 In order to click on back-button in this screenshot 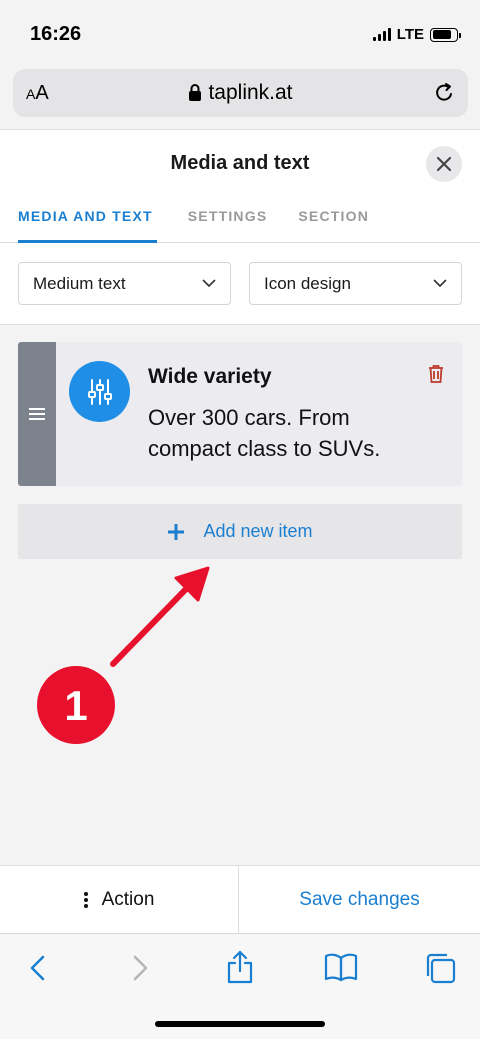, I will do `click(38, 970)`.